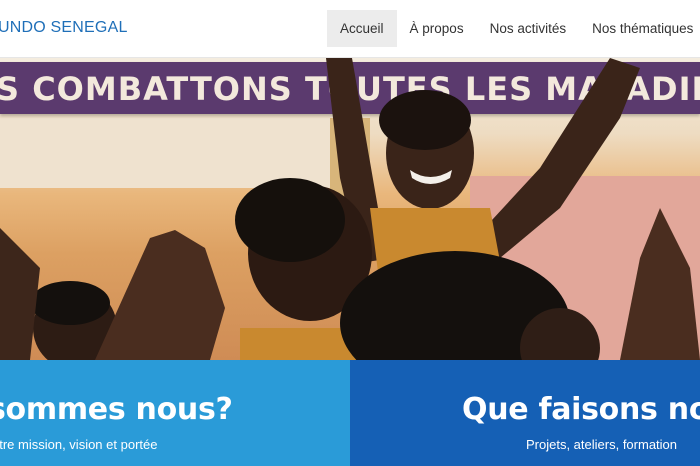 The width and height of the screenshot is (700, 466). I want to click on nav-item-nos-activites: Nos activités, so click(528, 28).